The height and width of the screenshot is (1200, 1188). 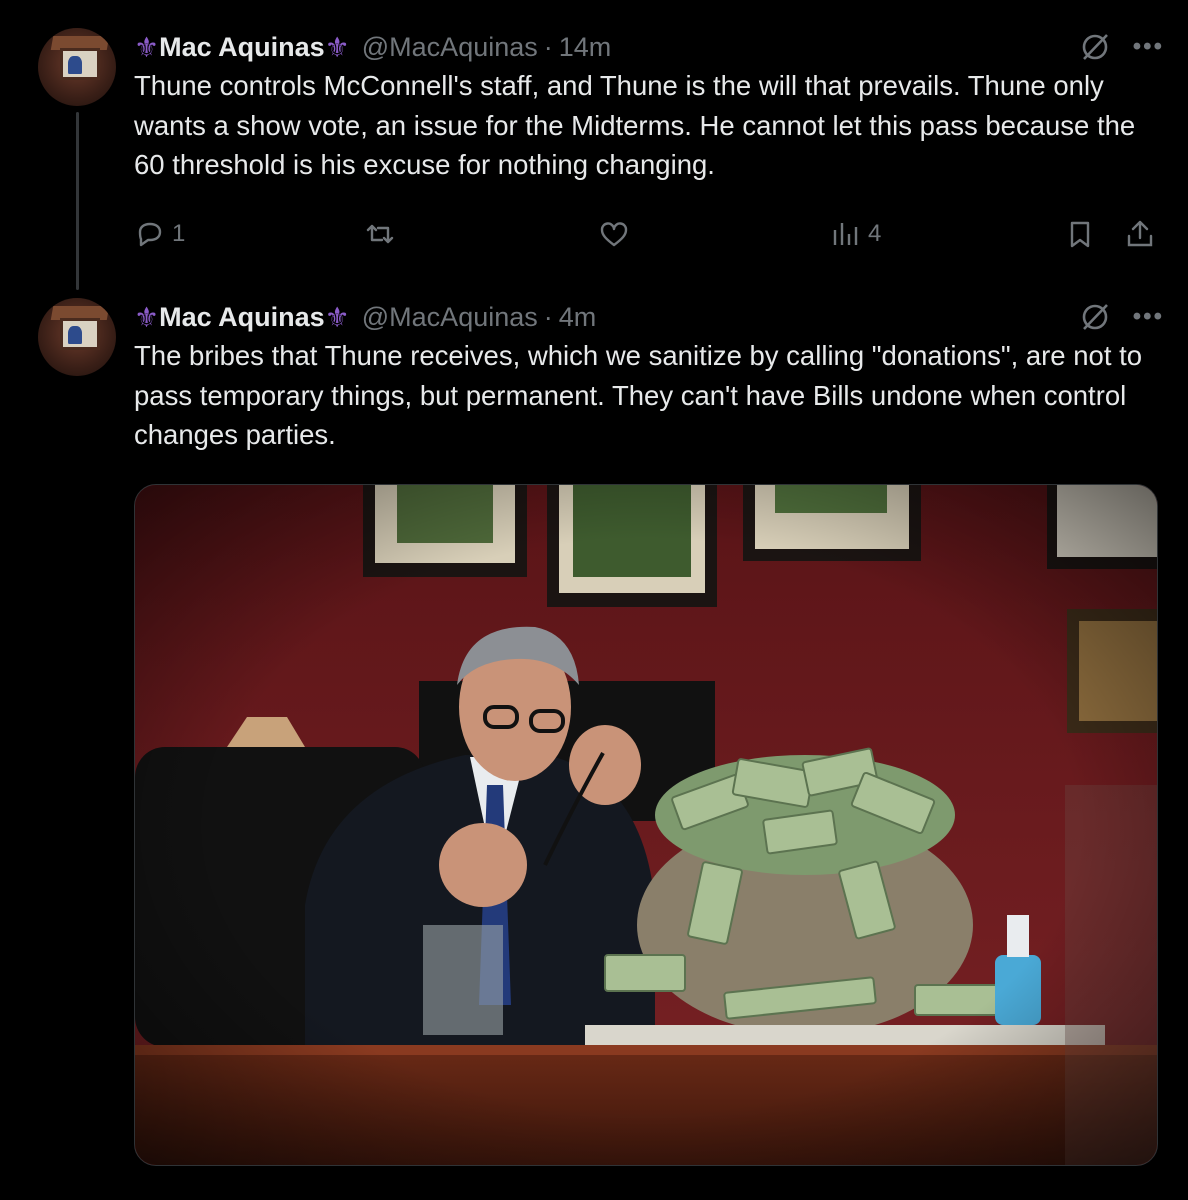 What do you see at coordinates (179, 233) in the screenshot?
I see `reply-count: 1` at bounding box center [179, 233].